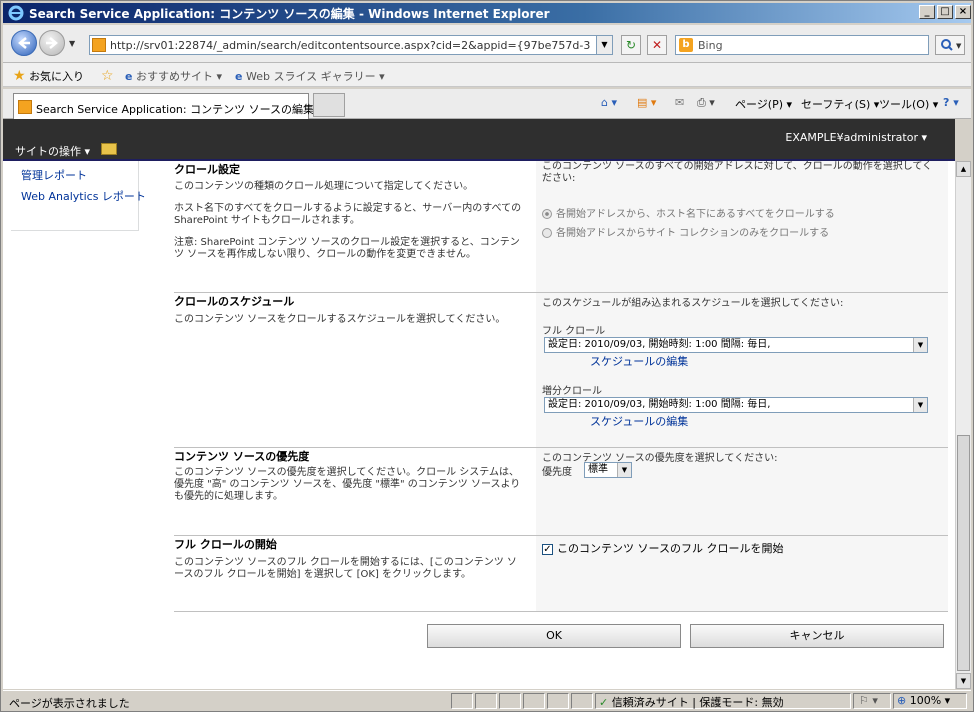 The height and width of the screenshot is (712, 974). I want to click on magnifier-icon: ▼, so click(951, 45).